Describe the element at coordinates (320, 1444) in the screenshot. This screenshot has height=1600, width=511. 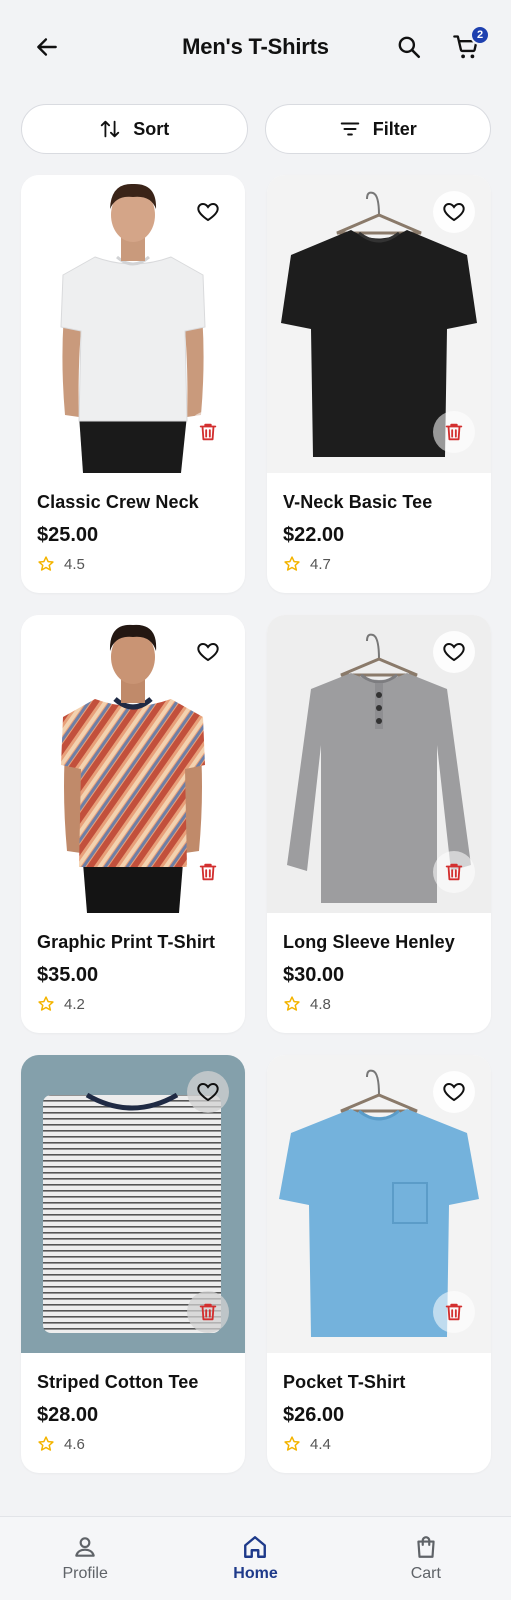
I see `rating-value: 4.4` at that location.